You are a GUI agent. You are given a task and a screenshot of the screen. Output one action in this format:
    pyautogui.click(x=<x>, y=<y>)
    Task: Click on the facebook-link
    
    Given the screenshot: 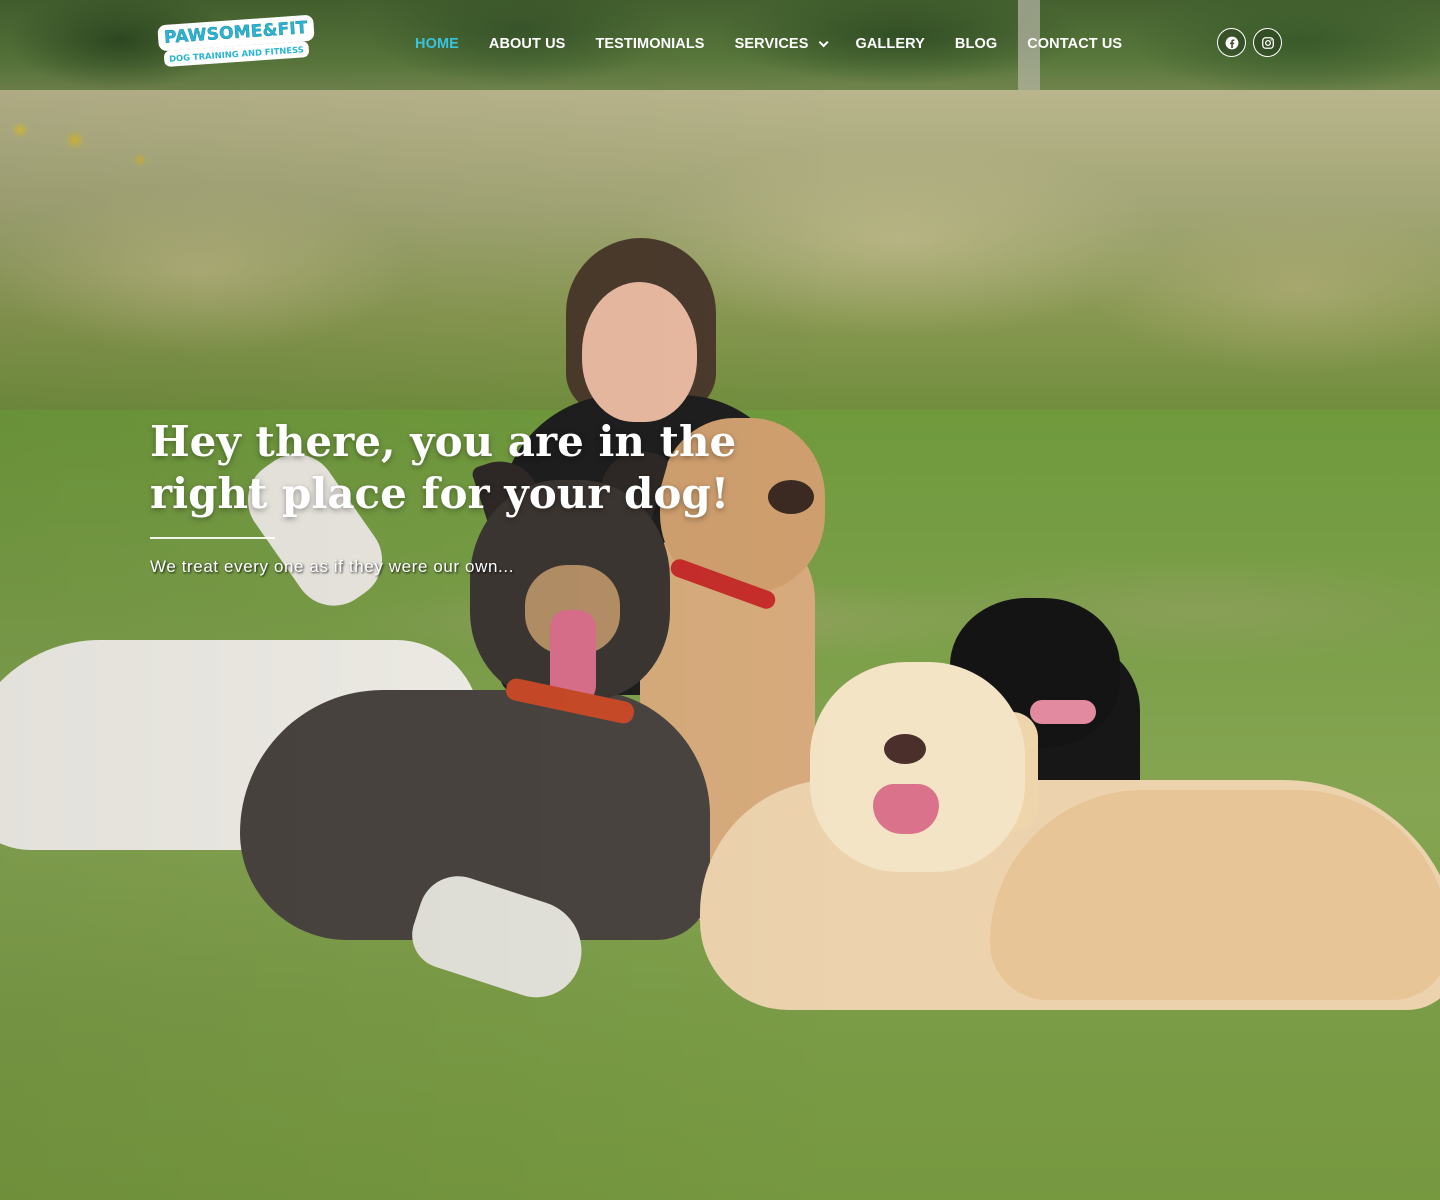 What is the action you would take?
    pyautogui.click(x=1231, y=42)
    